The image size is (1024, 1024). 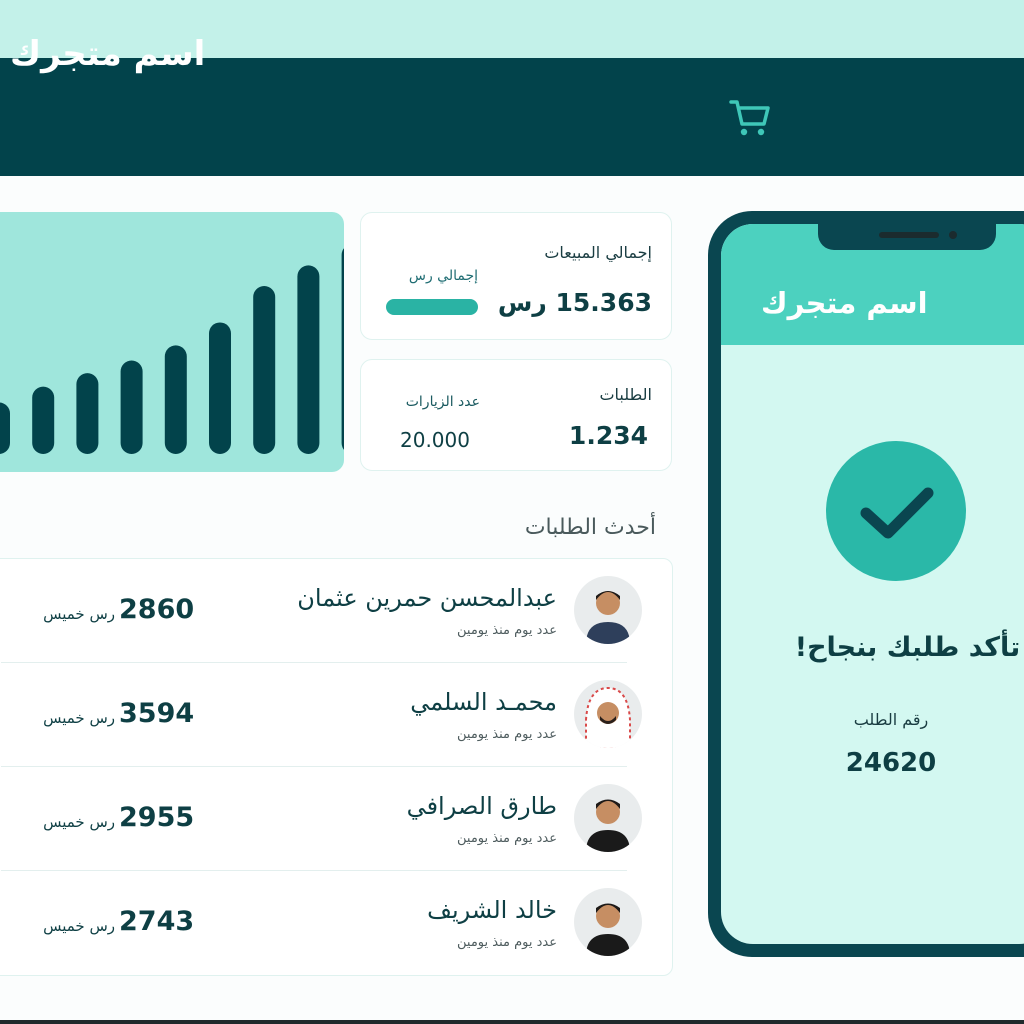 What do you see at coordinates (427, 598) in the screenshot?
I see `customer-name: عبدالمحسن حمرين عثمان` at bounding box center [427, 598].